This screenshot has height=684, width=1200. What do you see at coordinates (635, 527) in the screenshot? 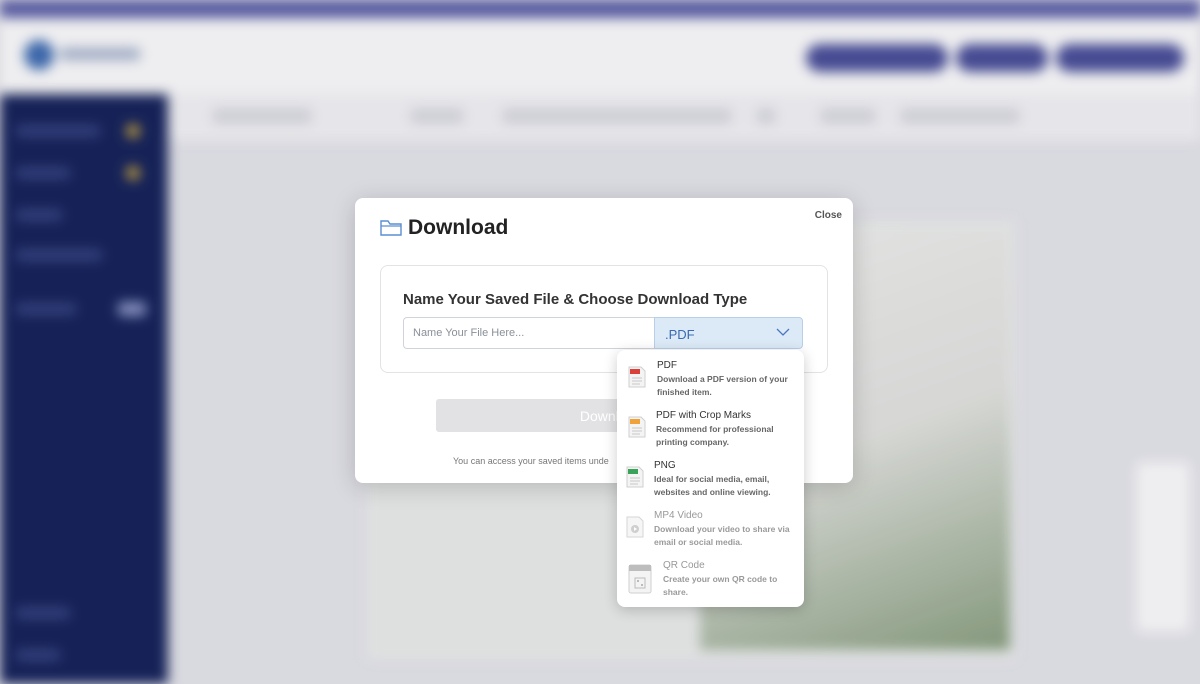
I see `video-file-icon` at bounding box center [635, 527].